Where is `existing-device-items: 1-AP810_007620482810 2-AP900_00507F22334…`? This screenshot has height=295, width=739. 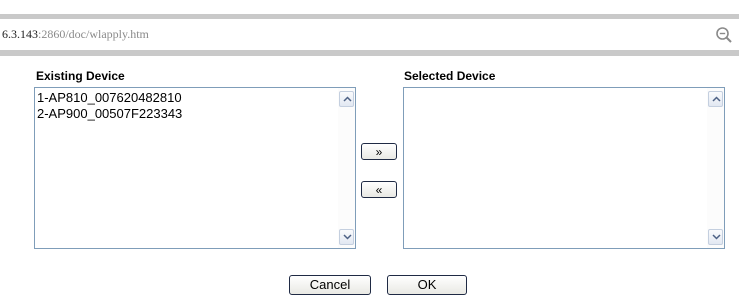
existing-device-items: 1-AP810_007620482810 2-AP900_00507F22334… is located at coordinates (187, 106).